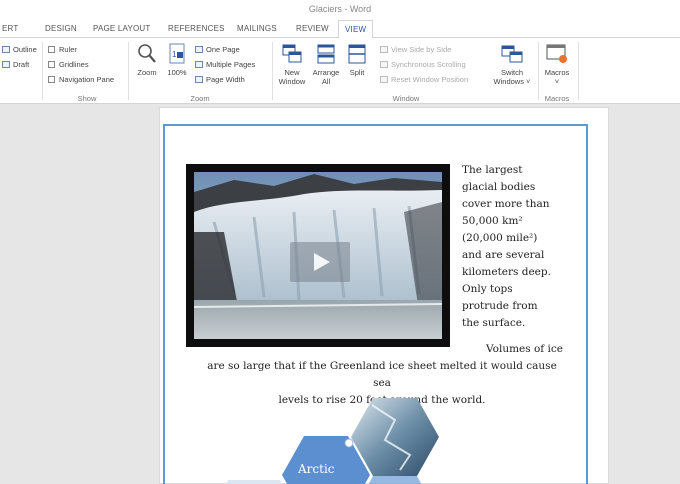 This screenshot has width=680, height=484. I want to click on smartart-connector-dot, so click(349, 443).